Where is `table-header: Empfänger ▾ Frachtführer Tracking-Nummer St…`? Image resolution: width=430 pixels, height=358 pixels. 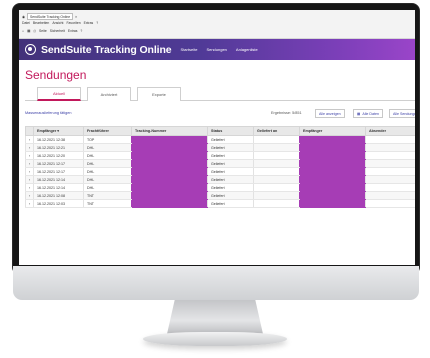
table-header: Empfänger ▾ Frachtführer Tracking-Nummer St… is located at coordinates (220, 131).